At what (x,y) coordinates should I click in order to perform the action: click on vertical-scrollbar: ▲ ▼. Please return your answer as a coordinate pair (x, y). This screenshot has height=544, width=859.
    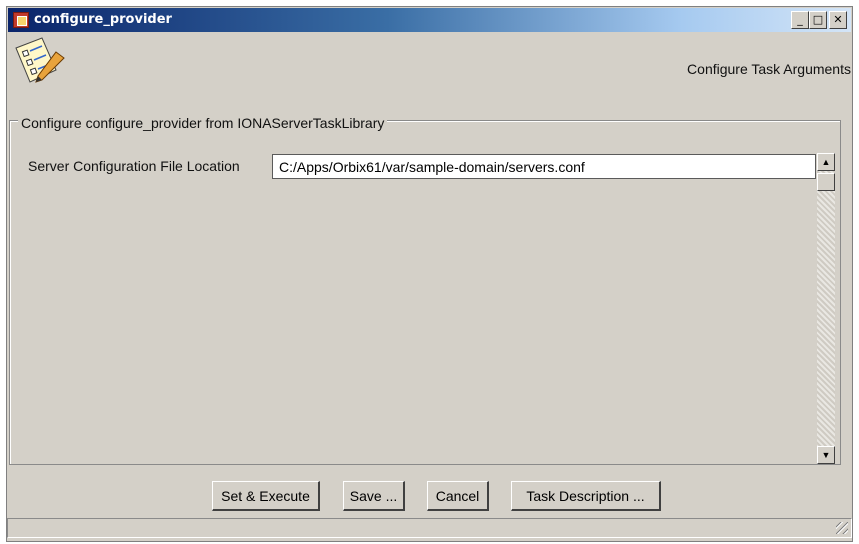
    Looking at the image, I should click on (826, 308).